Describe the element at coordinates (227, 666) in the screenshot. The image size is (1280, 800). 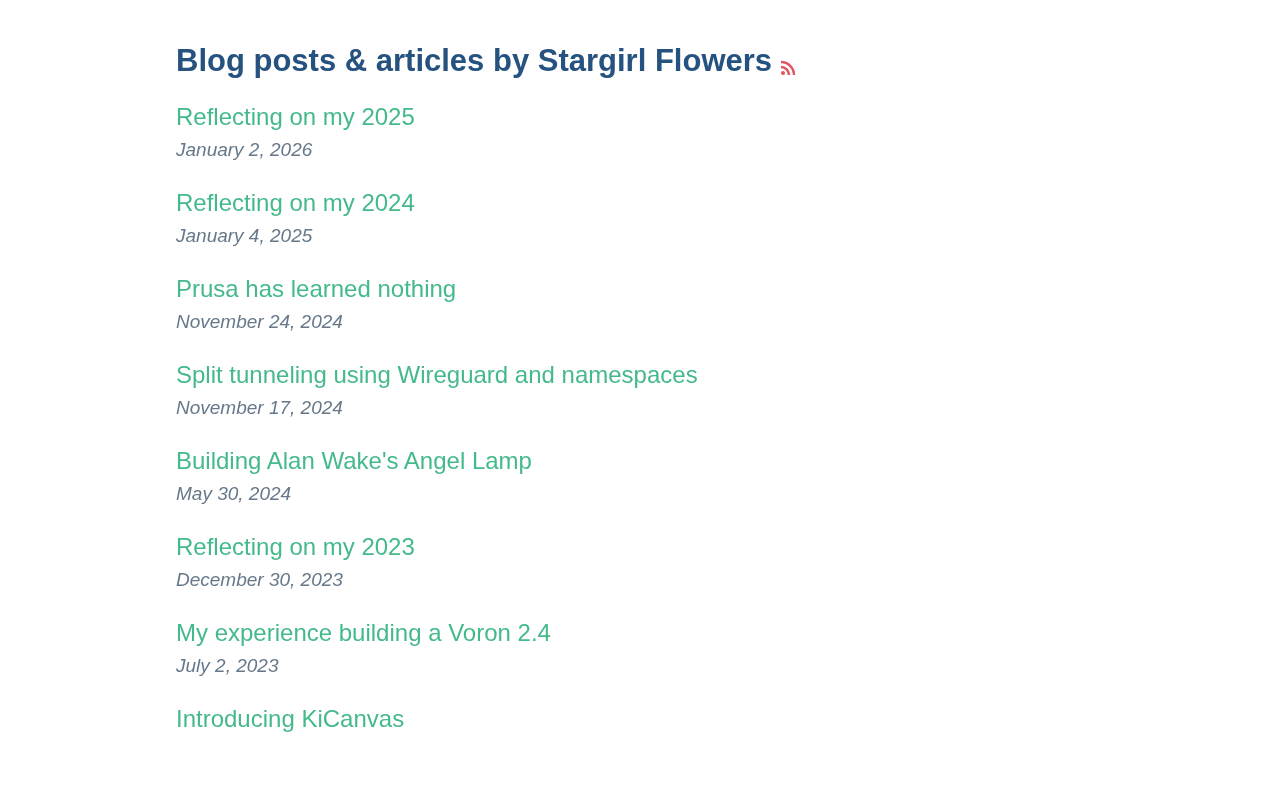
I see `post-date: July 2, 2023` at that location.